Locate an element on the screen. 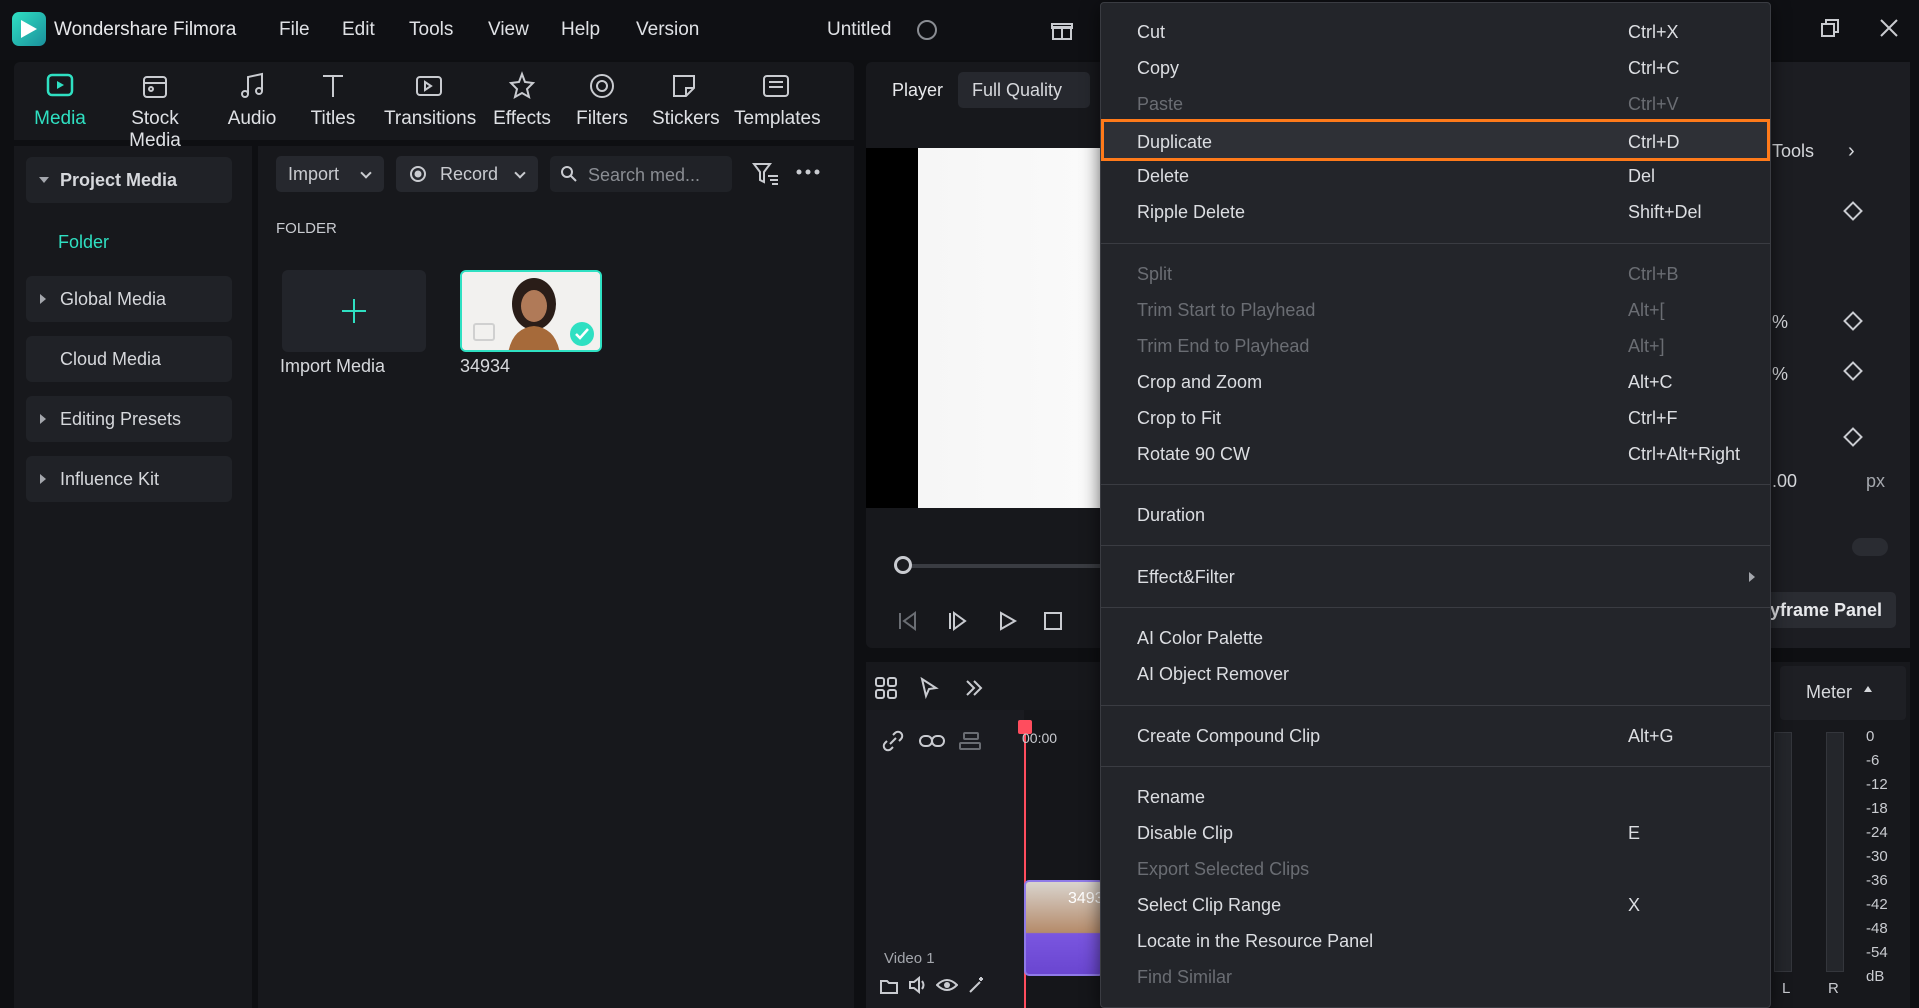 The image size is (1919, 1008). menu-item-delete: Delete Del is located at coordinates (1435, 176).